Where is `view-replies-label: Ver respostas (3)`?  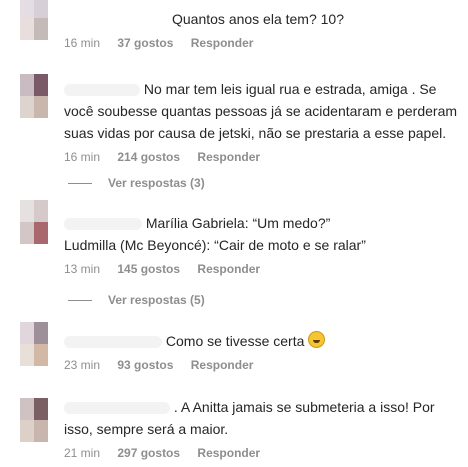
view-replies-label: Ver respostas (3) is located at coordinates (156, 183).